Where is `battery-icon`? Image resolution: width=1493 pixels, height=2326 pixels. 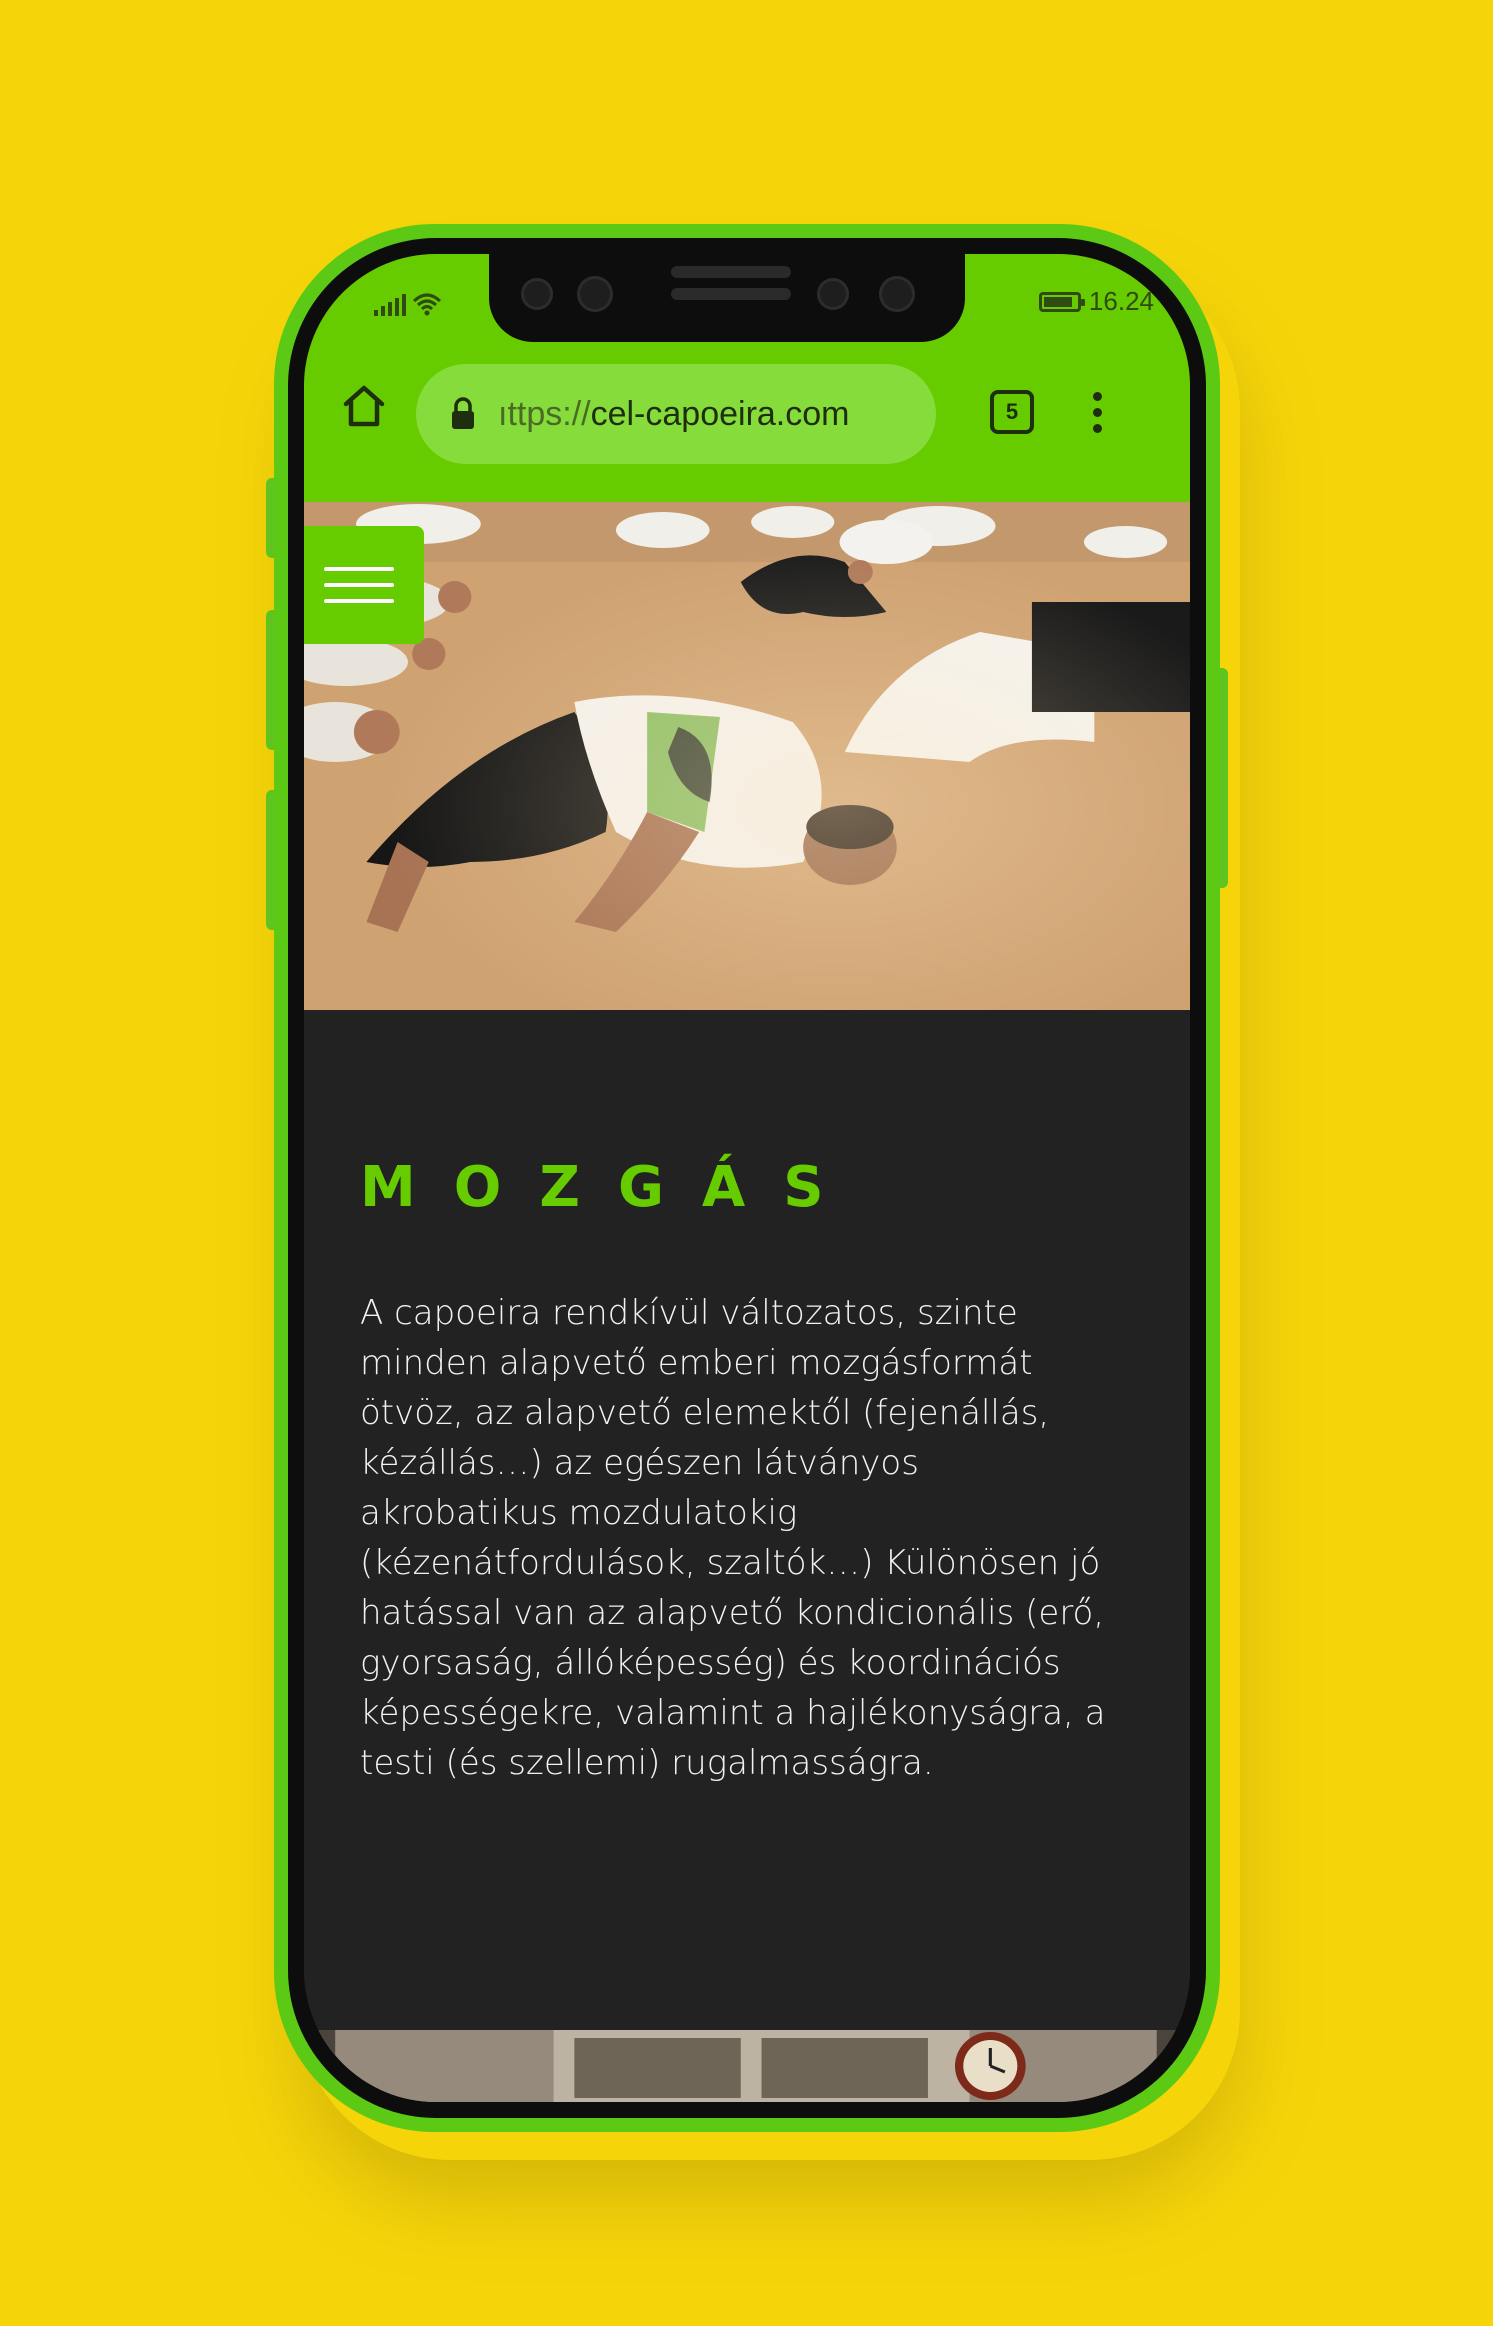 battery-icon is located at coordinates (1061, 301).